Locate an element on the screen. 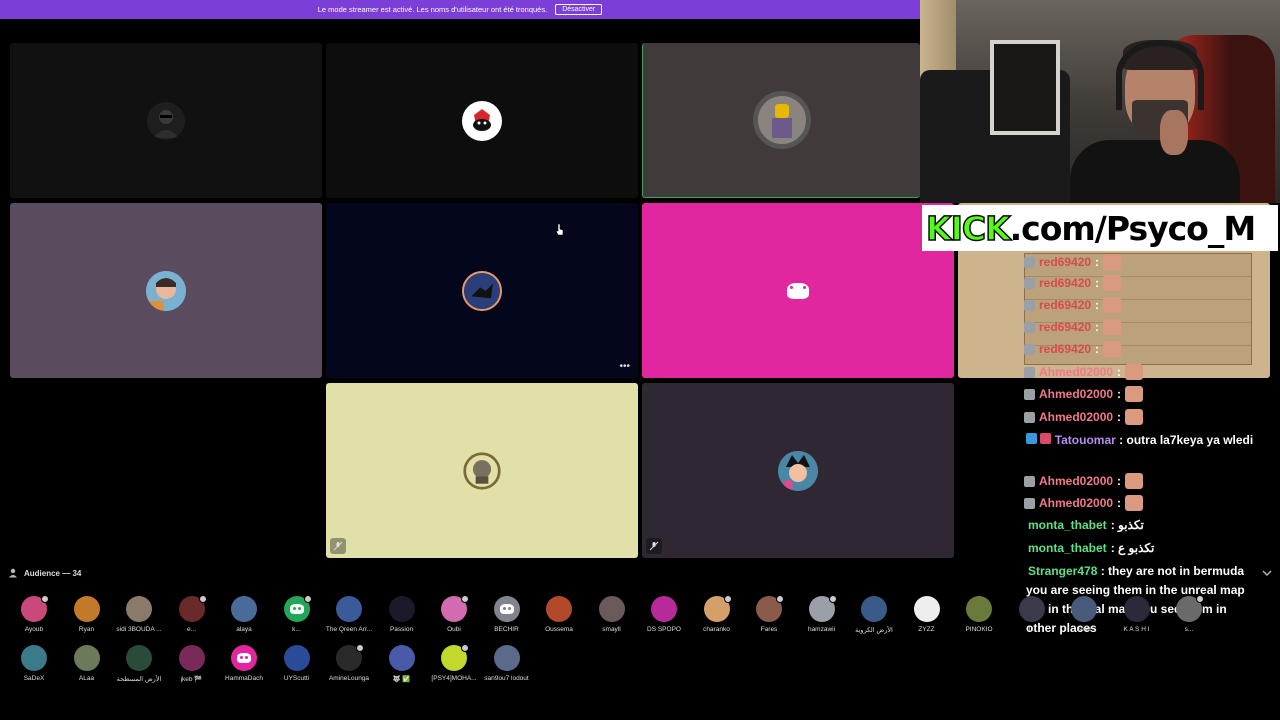 This screenshot has width=1280, height=720. member-name: ZYZZ is located at coordinates (926, 629).